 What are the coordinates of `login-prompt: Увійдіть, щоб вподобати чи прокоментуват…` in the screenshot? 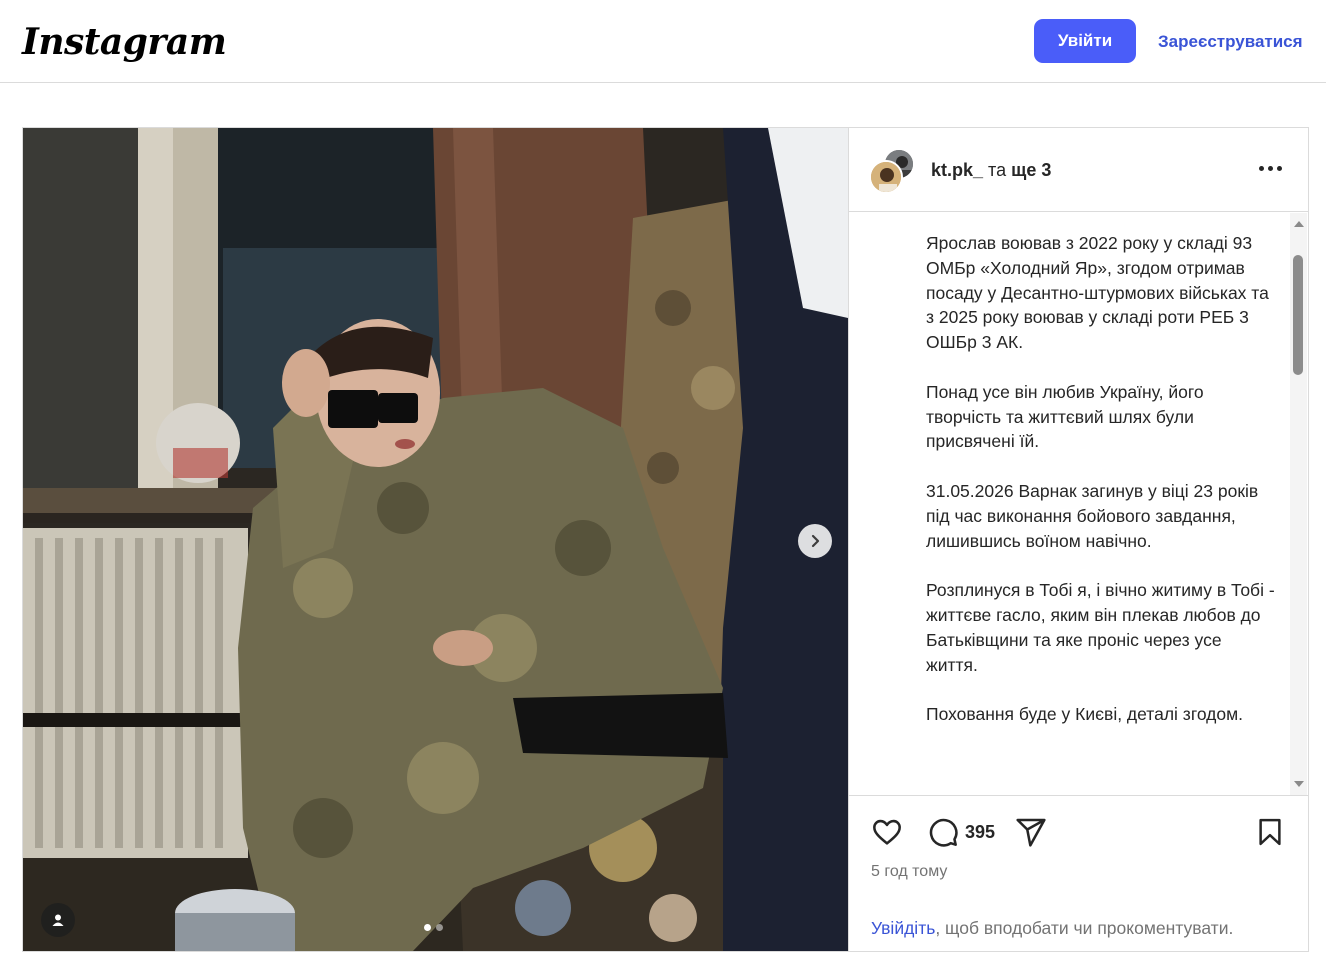 It's located at (1052, 928).